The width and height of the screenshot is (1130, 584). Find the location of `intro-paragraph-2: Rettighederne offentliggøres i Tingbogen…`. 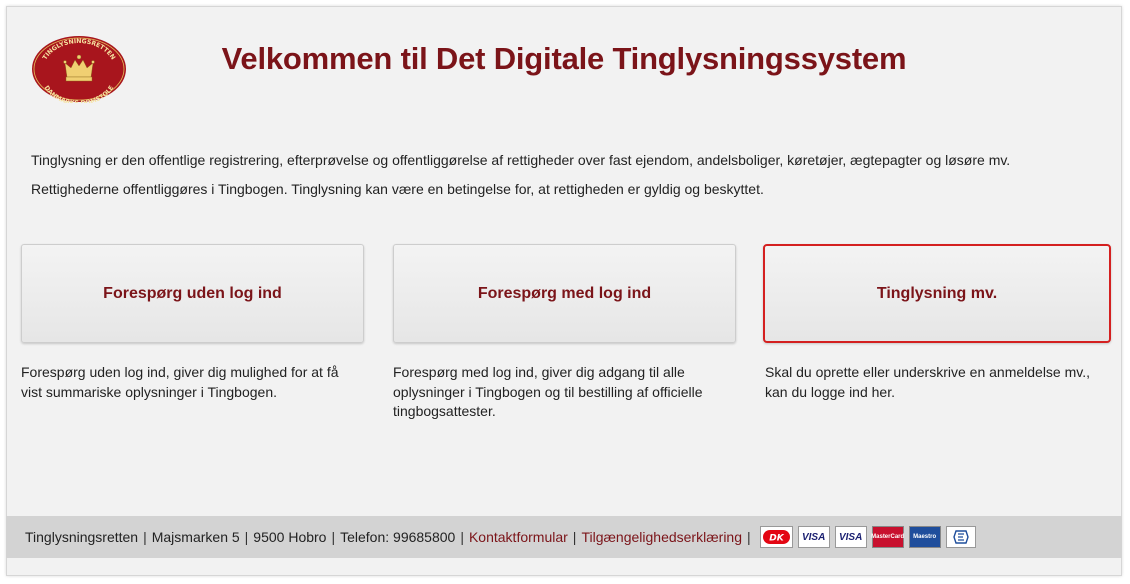

intro-paragraph-2: Rettighederne offentliggøres i Tingbogen… is located at coordinates (397, 189).